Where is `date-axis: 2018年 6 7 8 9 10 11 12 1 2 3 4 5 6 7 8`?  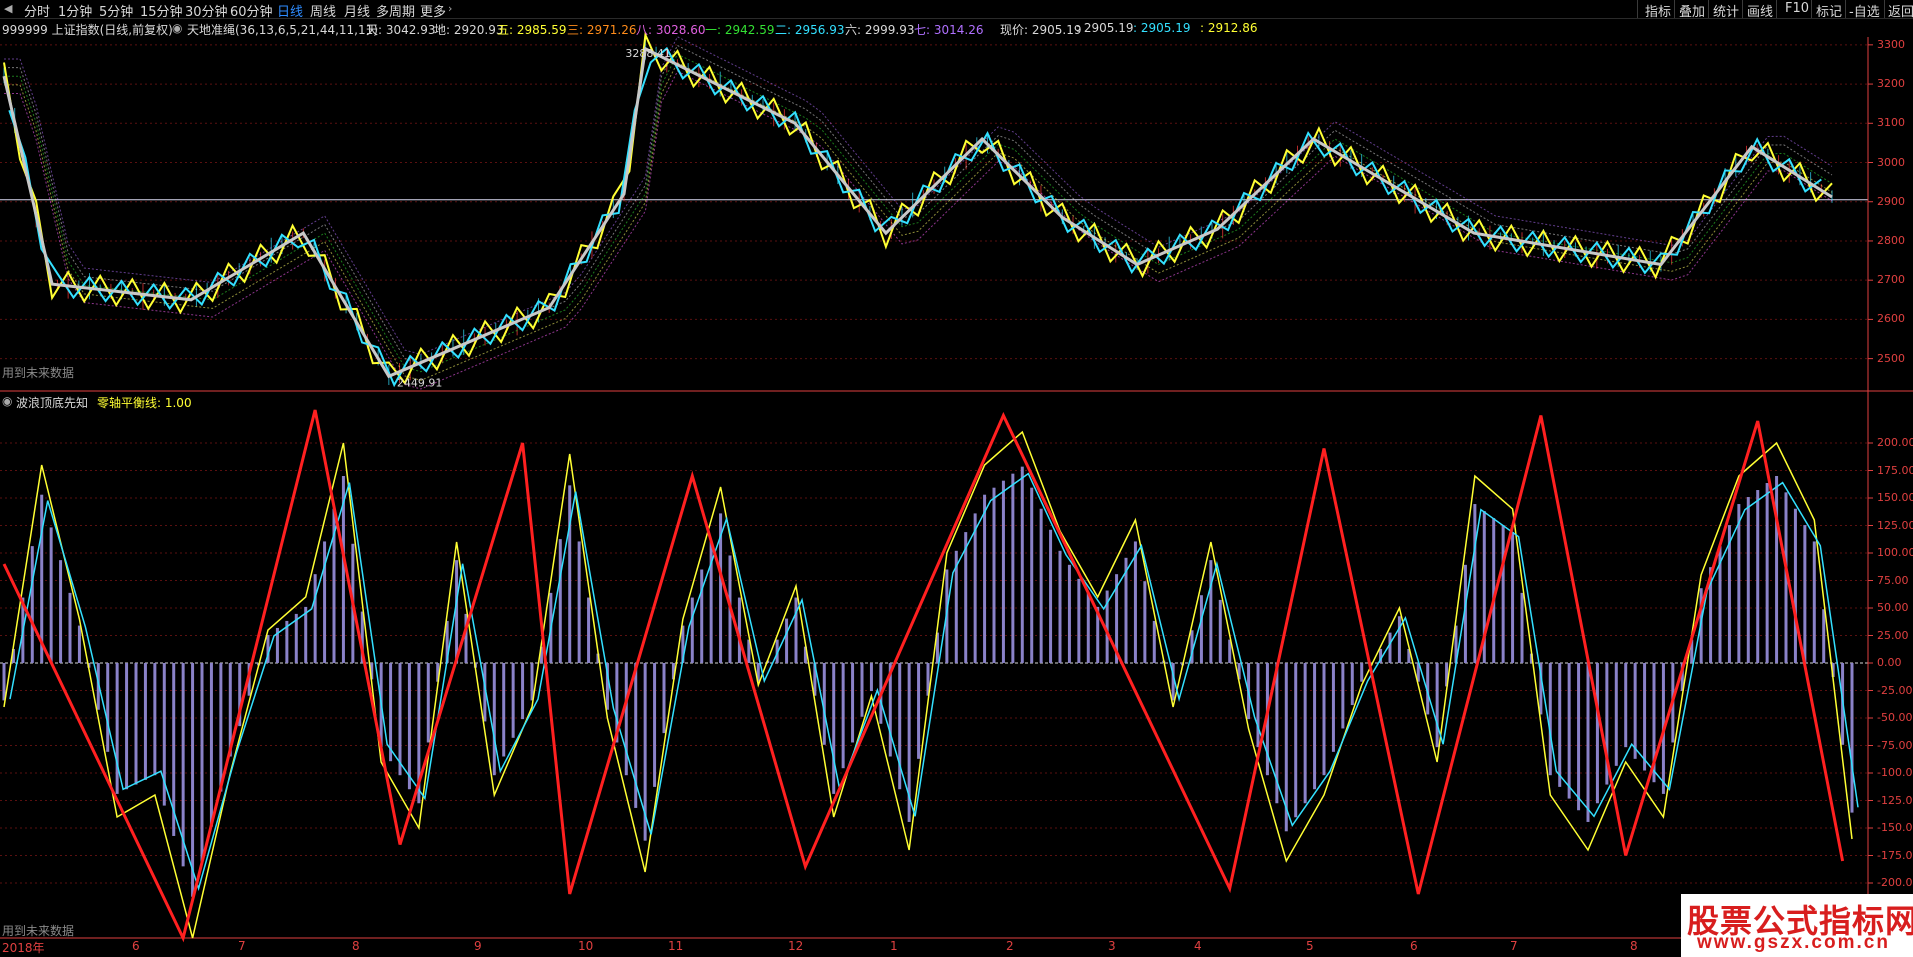 date-axis: 2018年 6 7 8 9 10 11 12 1 2 3 4 5 6 7 8 is located at coordinates (956, 947).